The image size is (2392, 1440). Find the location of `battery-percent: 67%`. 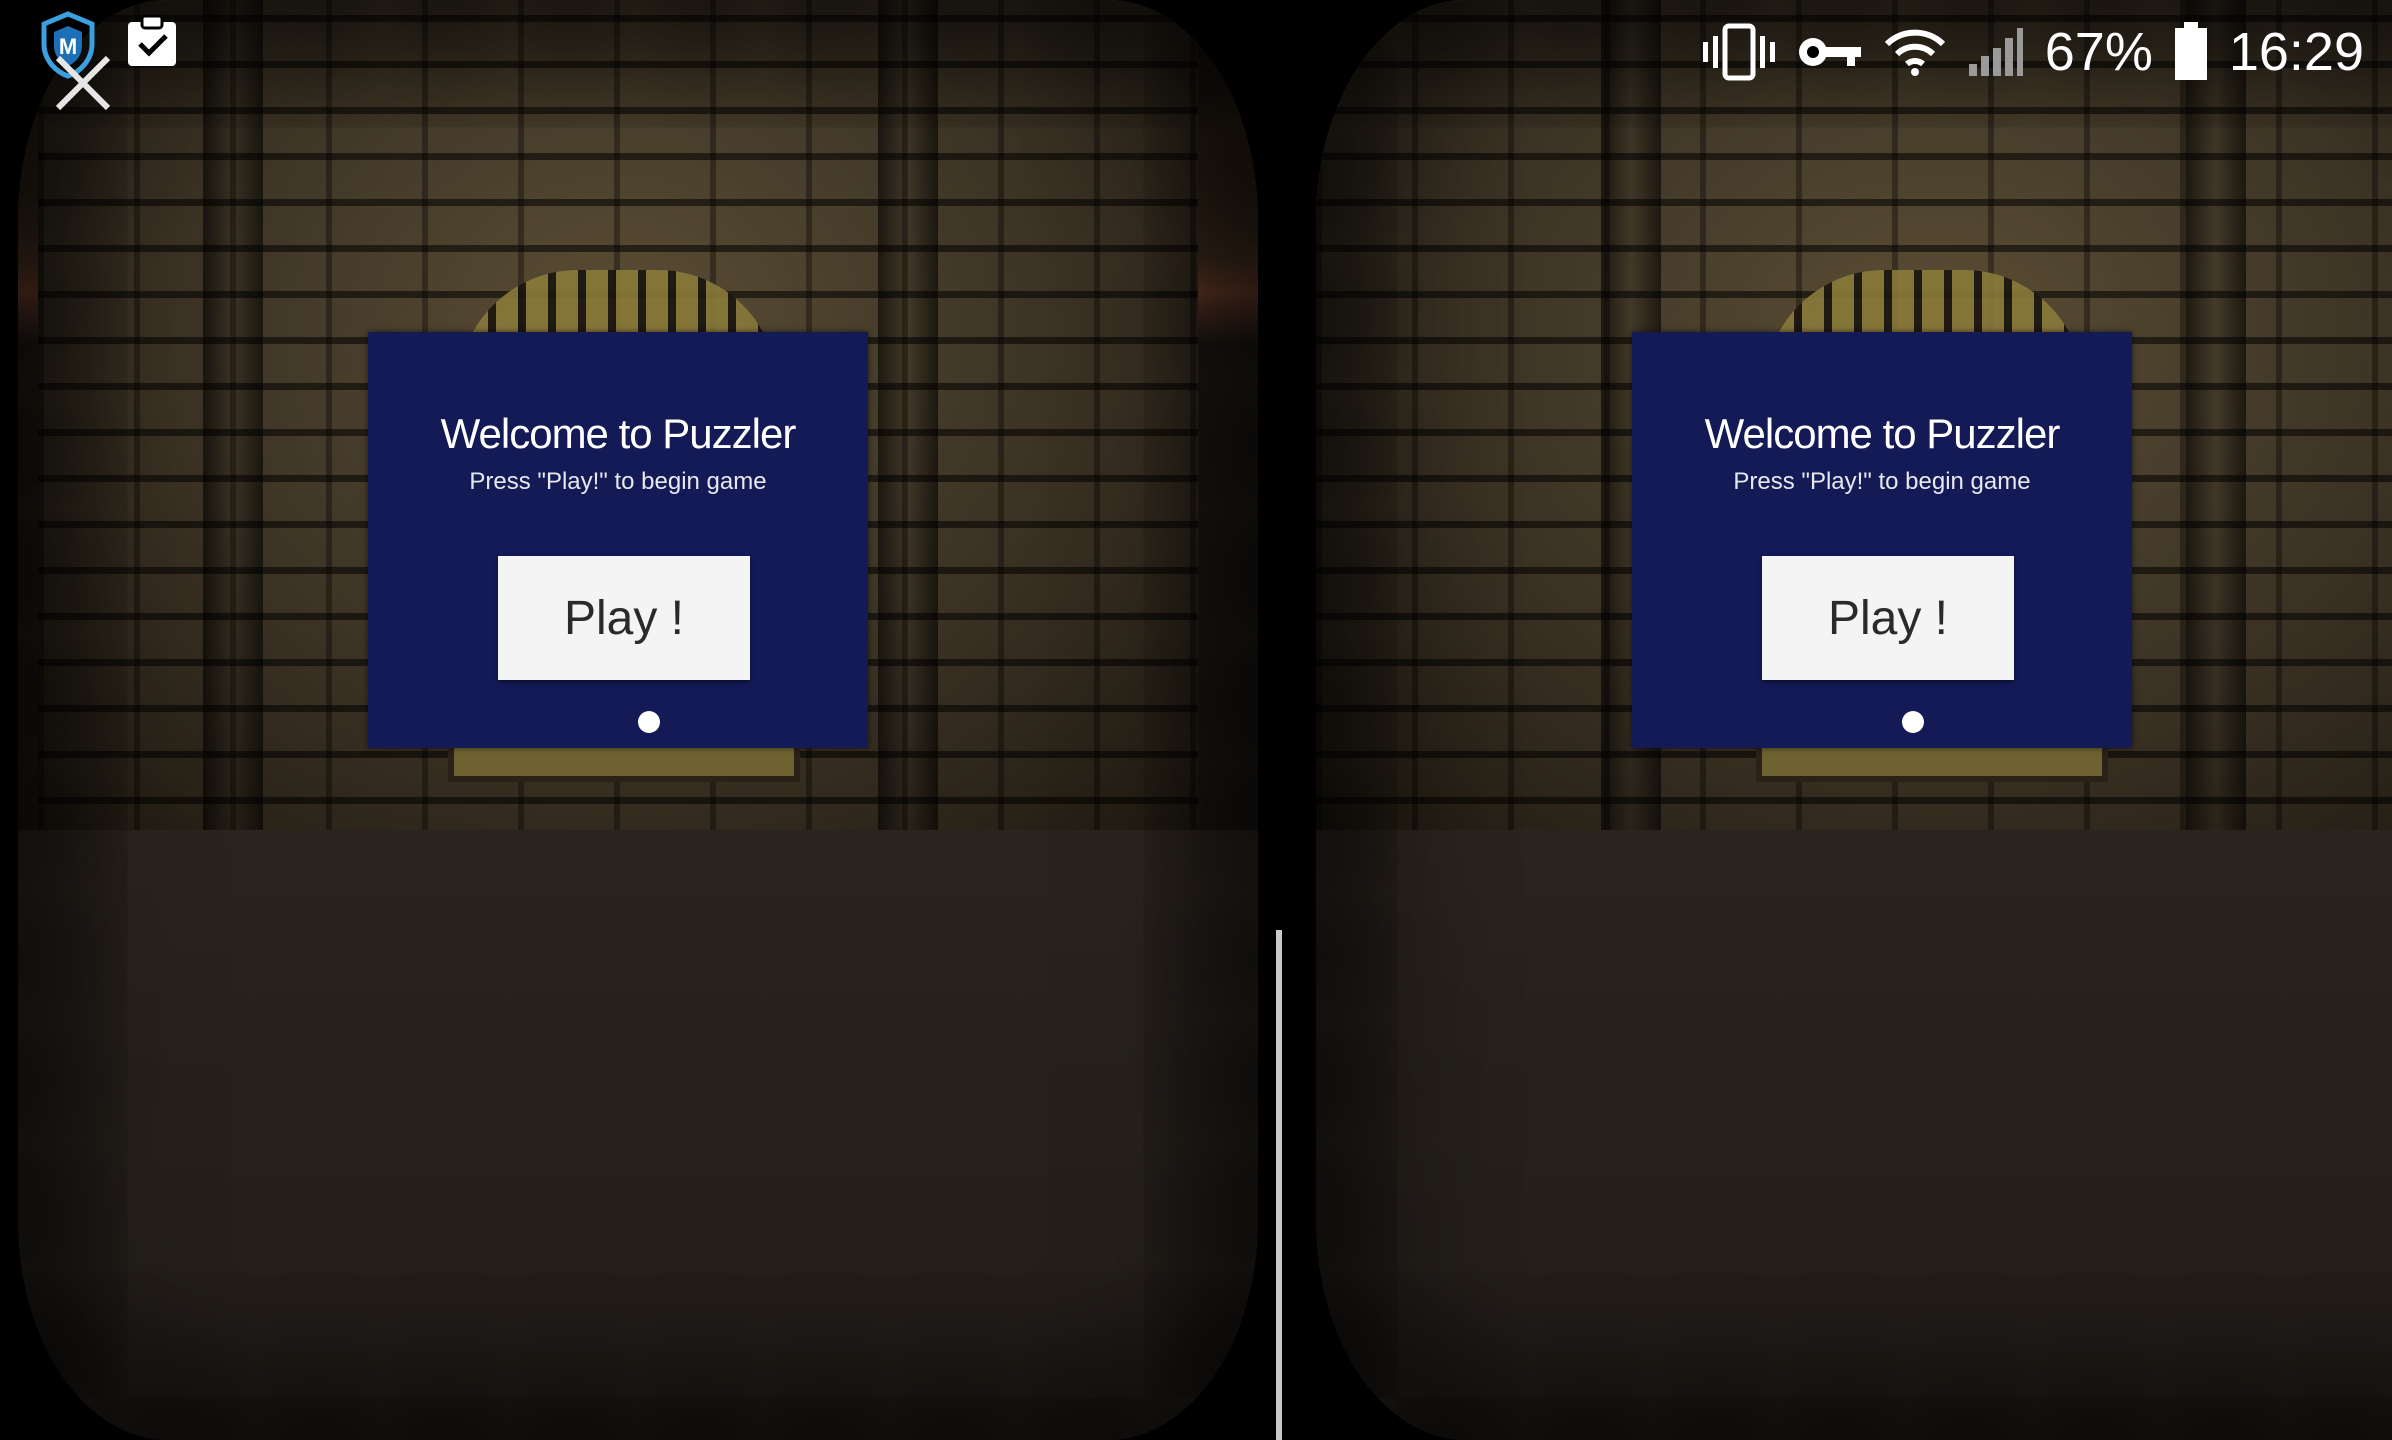

battery-percent: 67% is located at coordinates (2098, 52).